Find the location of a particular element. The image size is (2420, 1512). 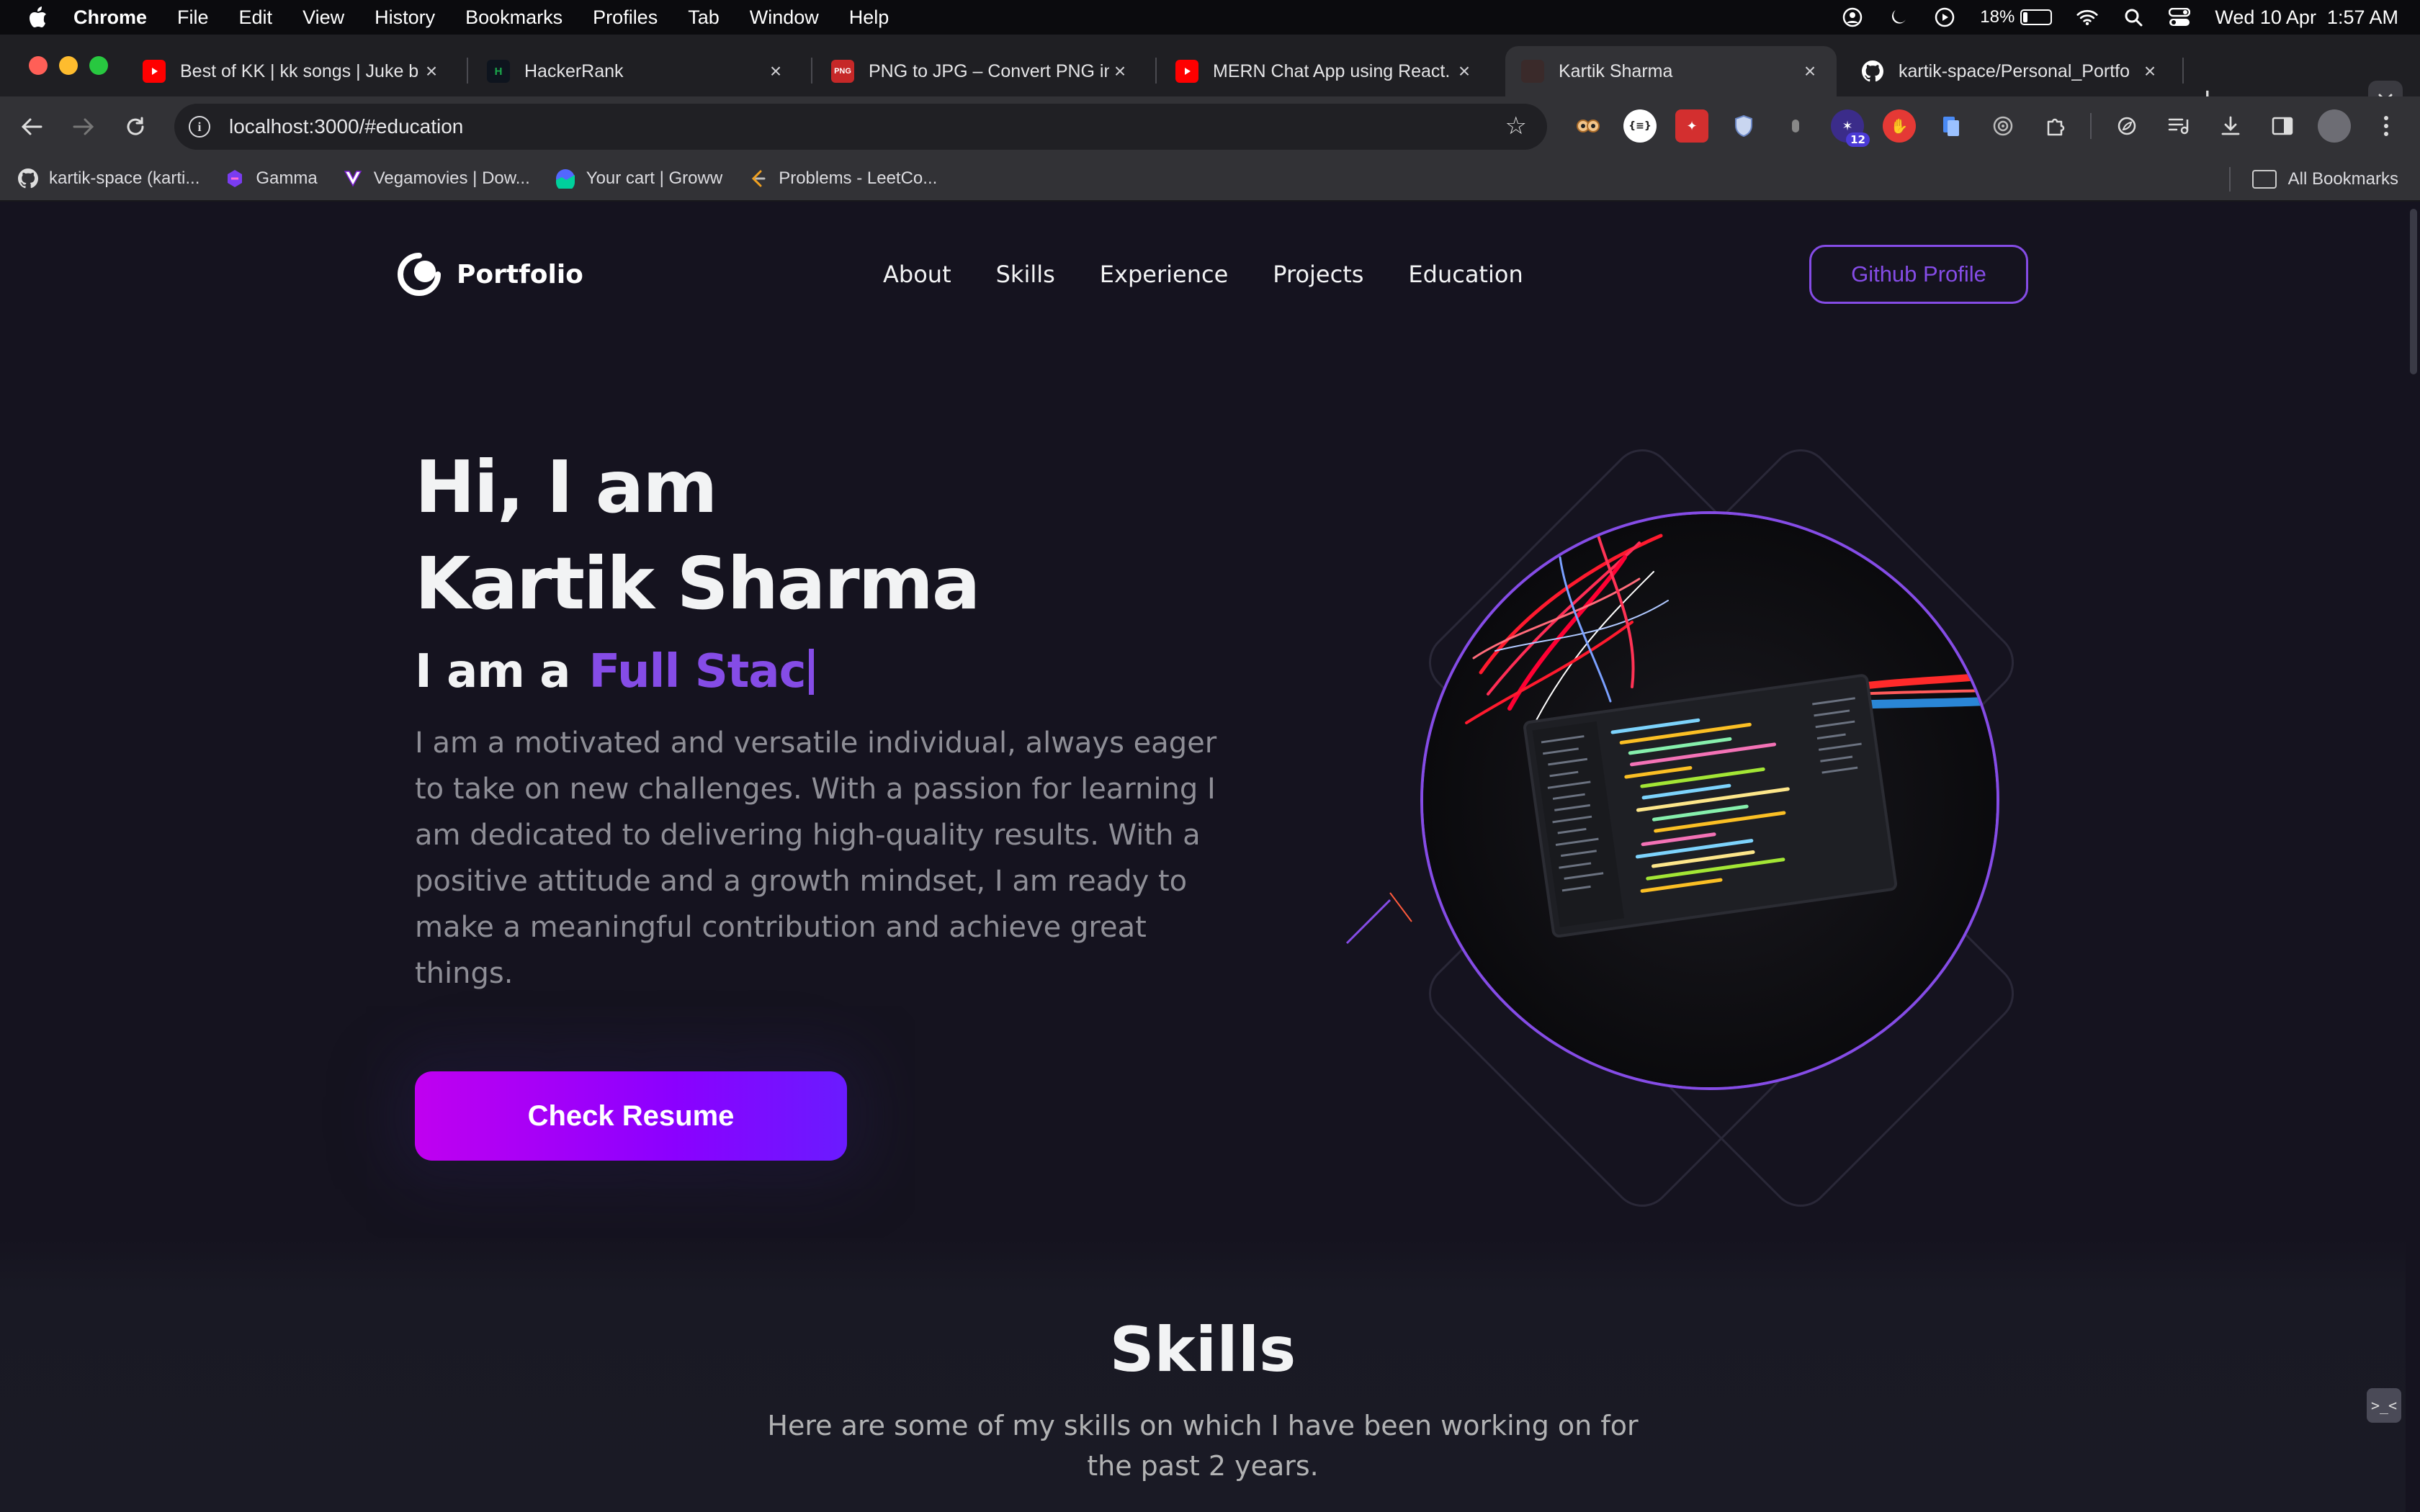

page-scrollbar is located at coordinates (2413, 857).